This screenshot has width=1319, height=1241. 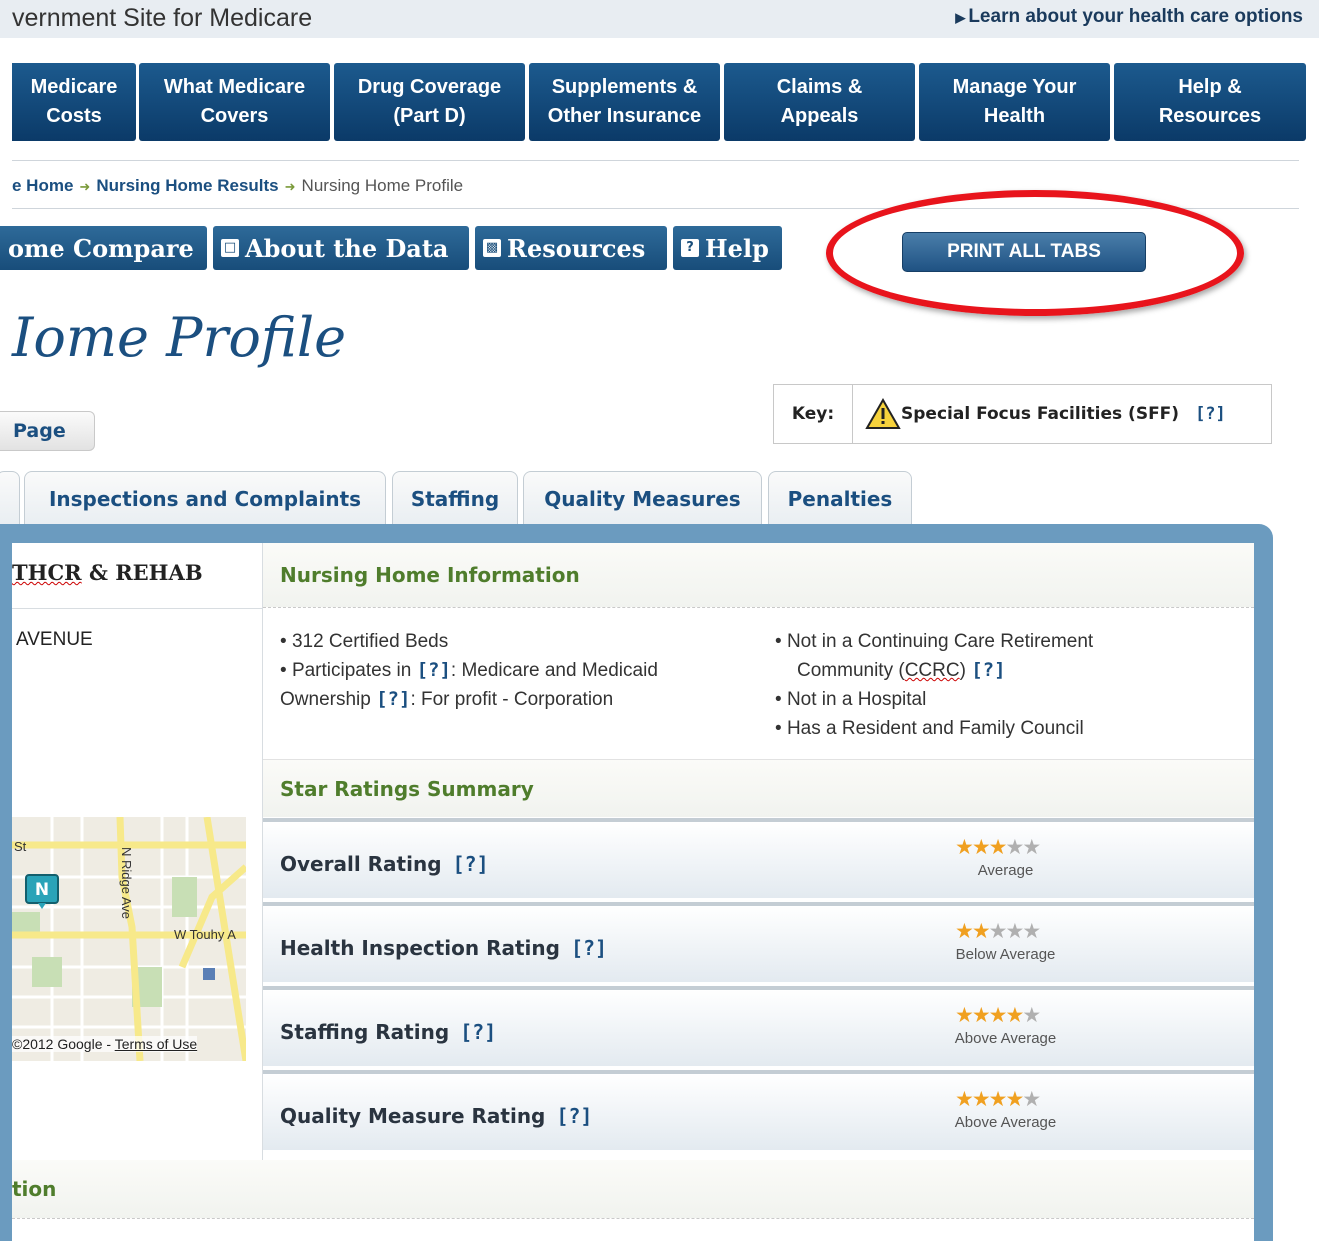 I want to click on rating-text: Average, so click(x=1005, y=870).